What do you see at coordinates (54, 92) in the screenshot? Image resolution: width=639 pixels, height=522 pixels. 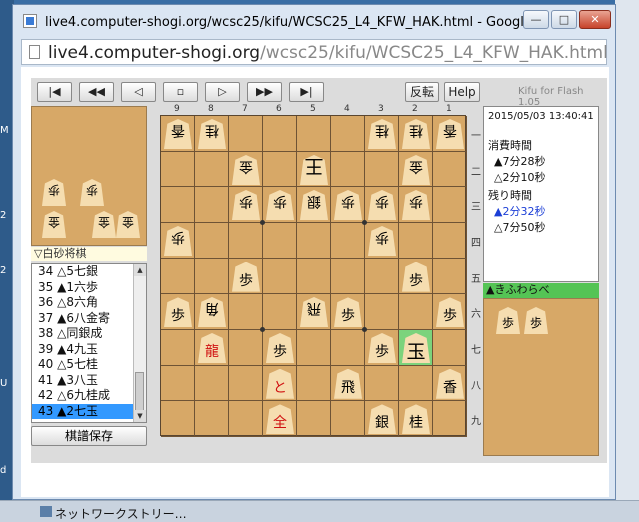 I see `first-move-button: |◀` at bounding box center [54, 92].